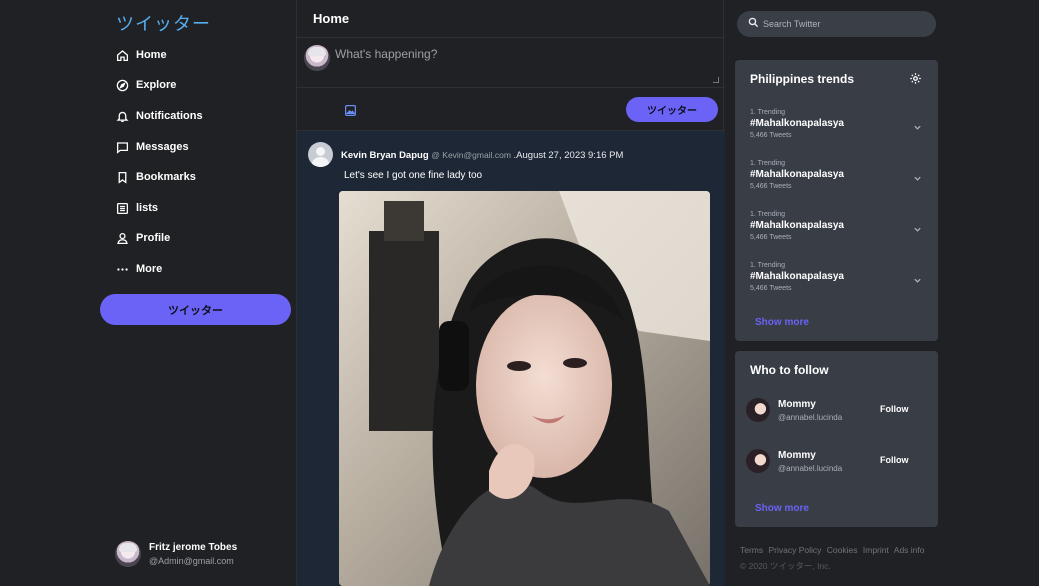 Image resolution: width=1039 pixels, height=586 pixels. What do you see at coordinates (843, 24) in the screenshot?
I see `search-input` at bounding box center [843, 24].